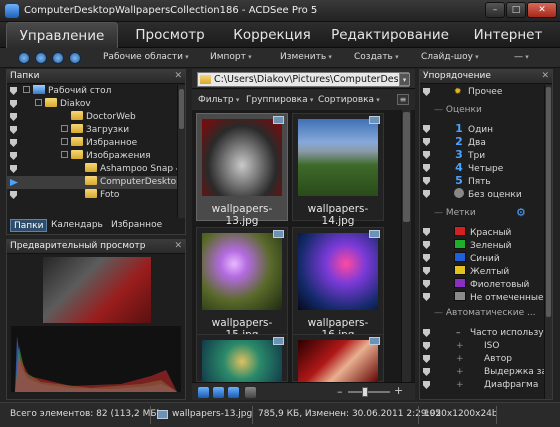 This screenshot has width=560, height=427. Describe the element at coordinates (338, 284) in the screenshot. I see `thumbnail-item: wallpapers-16.jpg` at that location.